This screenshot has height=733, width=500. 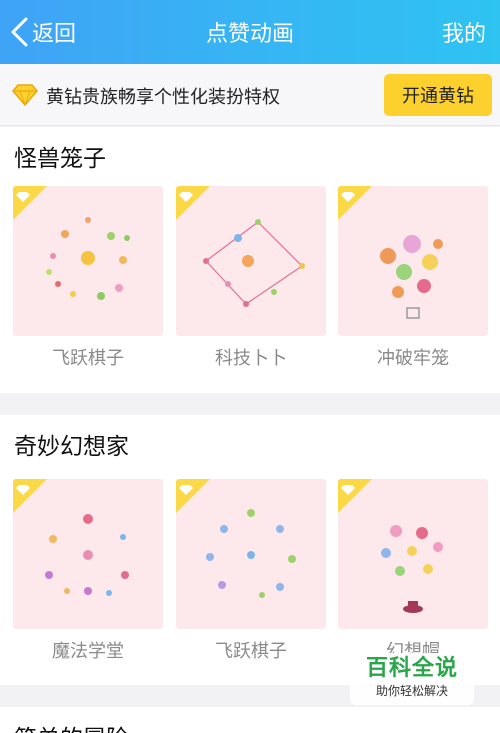 What do you see at coordinates (71, 447) in the screenshot?
I see `section-title: 奇妙幻想家` at bounding box center [71, 447].